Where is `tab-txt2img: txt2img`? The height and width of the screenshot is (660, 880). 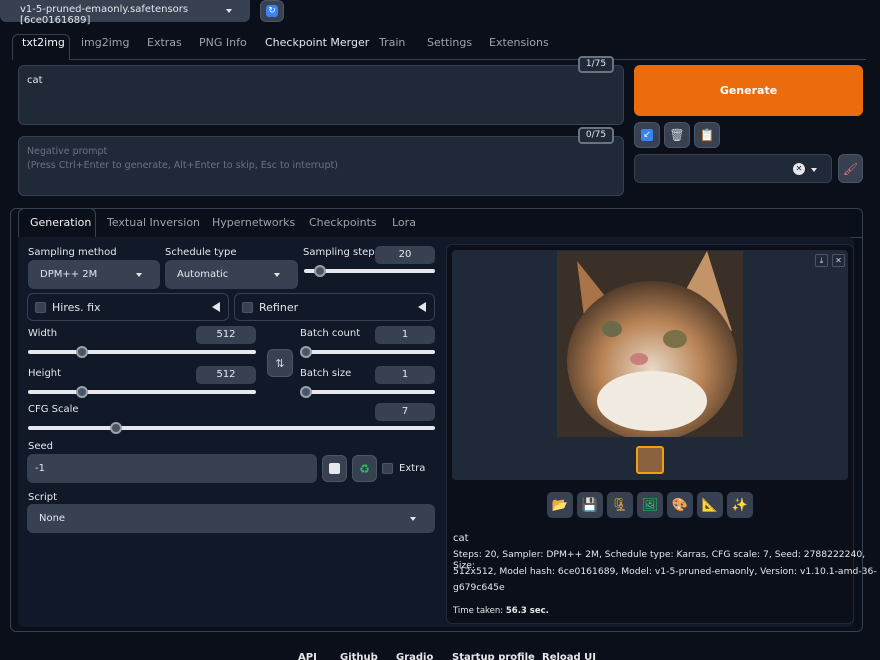
tab-txt2img: txt2img is located at coordinates (43, 42).